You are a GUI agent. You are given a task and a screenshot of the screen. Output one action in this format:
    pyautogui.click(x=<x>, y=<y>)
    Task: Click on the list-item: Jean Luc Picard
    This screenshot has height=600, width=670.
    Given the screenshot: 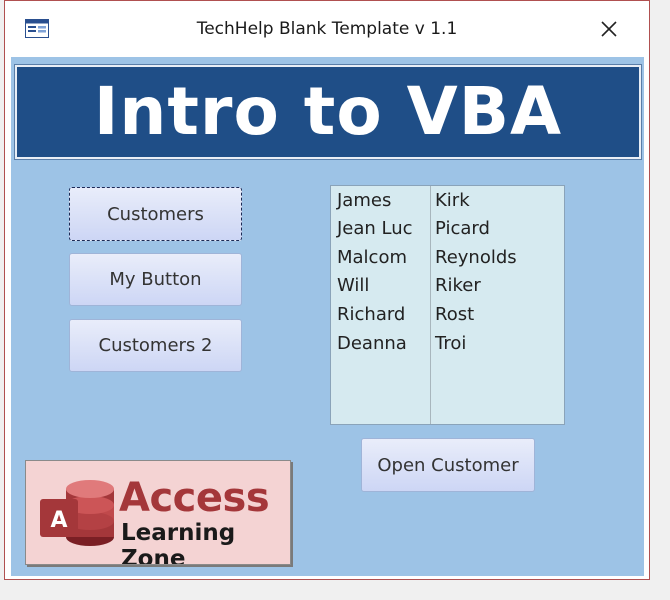 What is the action you would take?
    pyautogui.click(x=447, y=232)
    